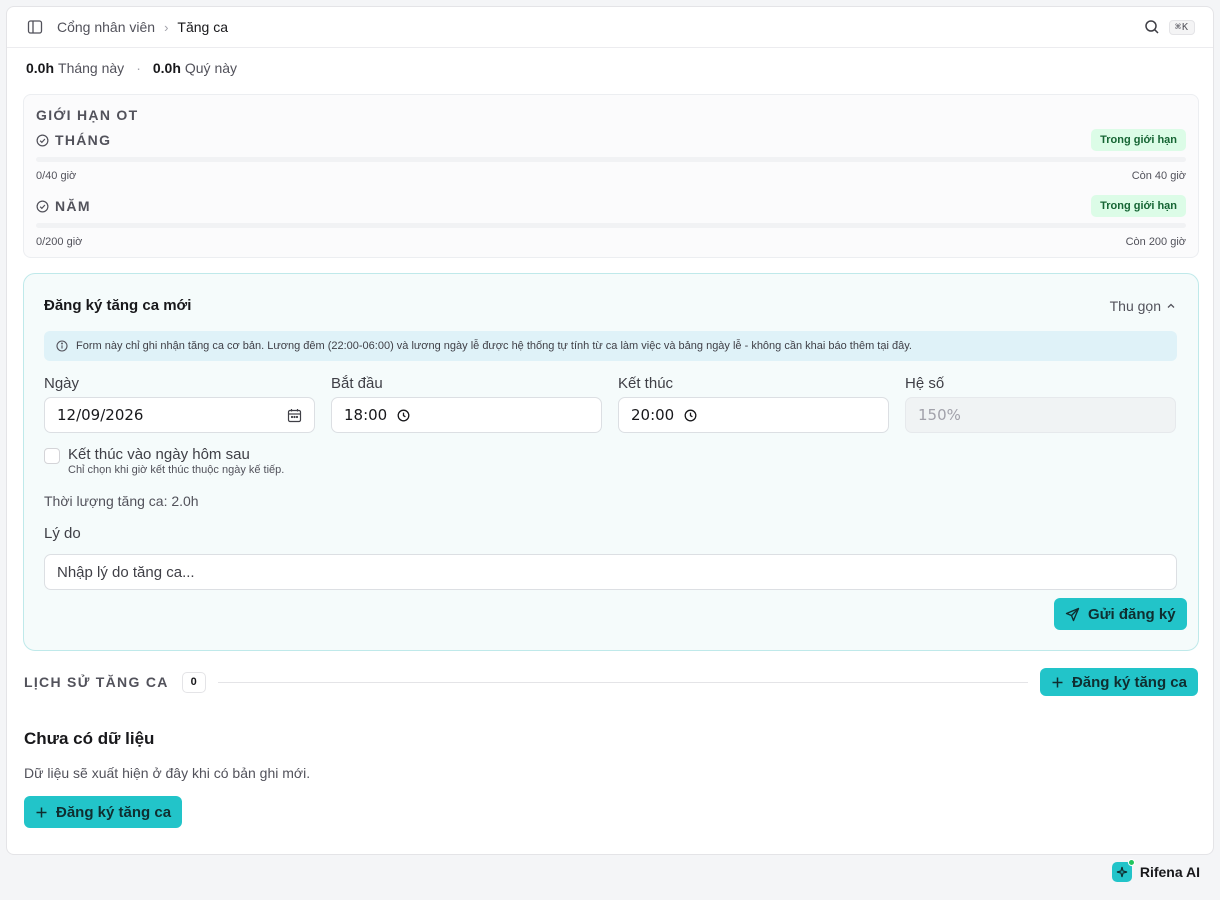 The width and height of the screenshot is (1220, 900). What do you see at coordinates (1171, 306) in the screenshot?
I see `chevron-up-icon` at bounding box center [1171, 306].